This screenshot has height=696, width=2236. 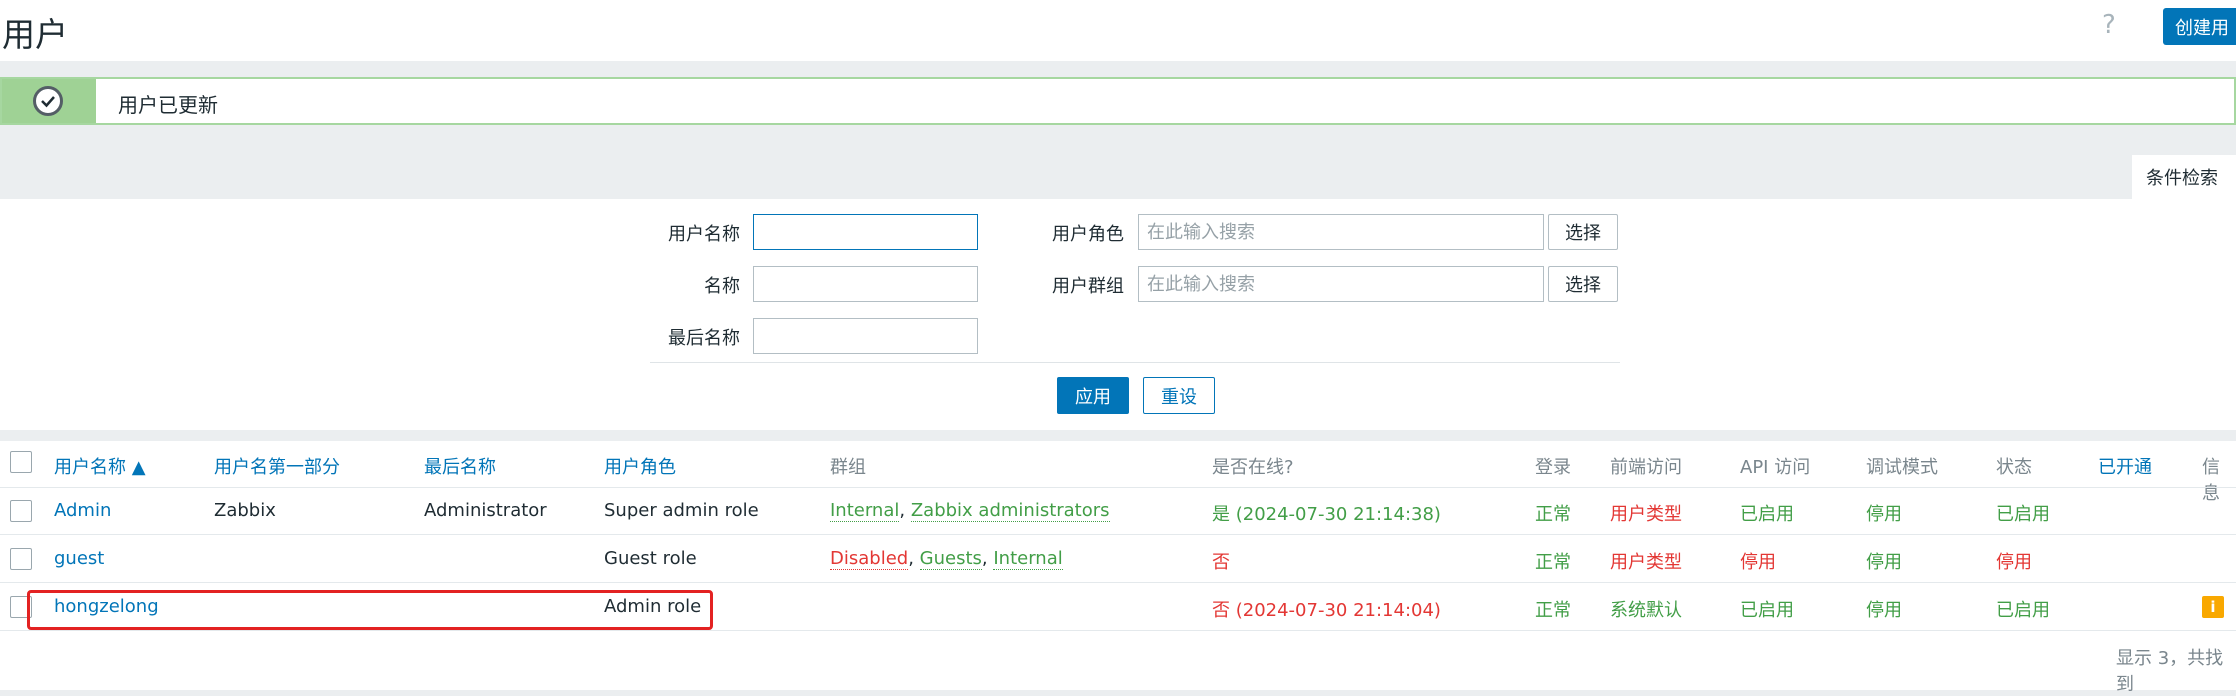 What do you see at coordinates (245, 510) in the screenshot?
I see `name-cell: Zabbix` at bounding box center [245, 510].